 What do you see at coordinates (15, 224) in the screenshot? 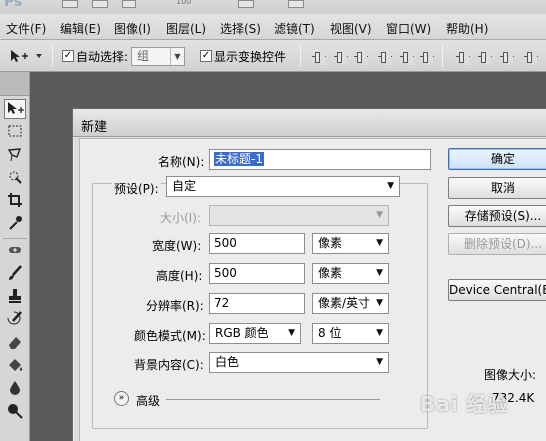
I see `eyedropper-tool-icon` at bounding box center [15, 224].